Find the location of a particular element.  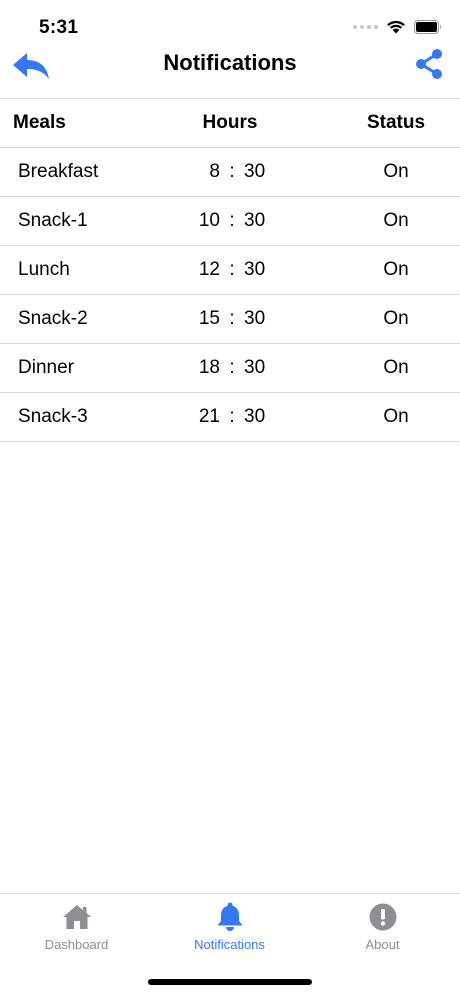

tab-notifications: Notifications is located at coordinates (229, 927).